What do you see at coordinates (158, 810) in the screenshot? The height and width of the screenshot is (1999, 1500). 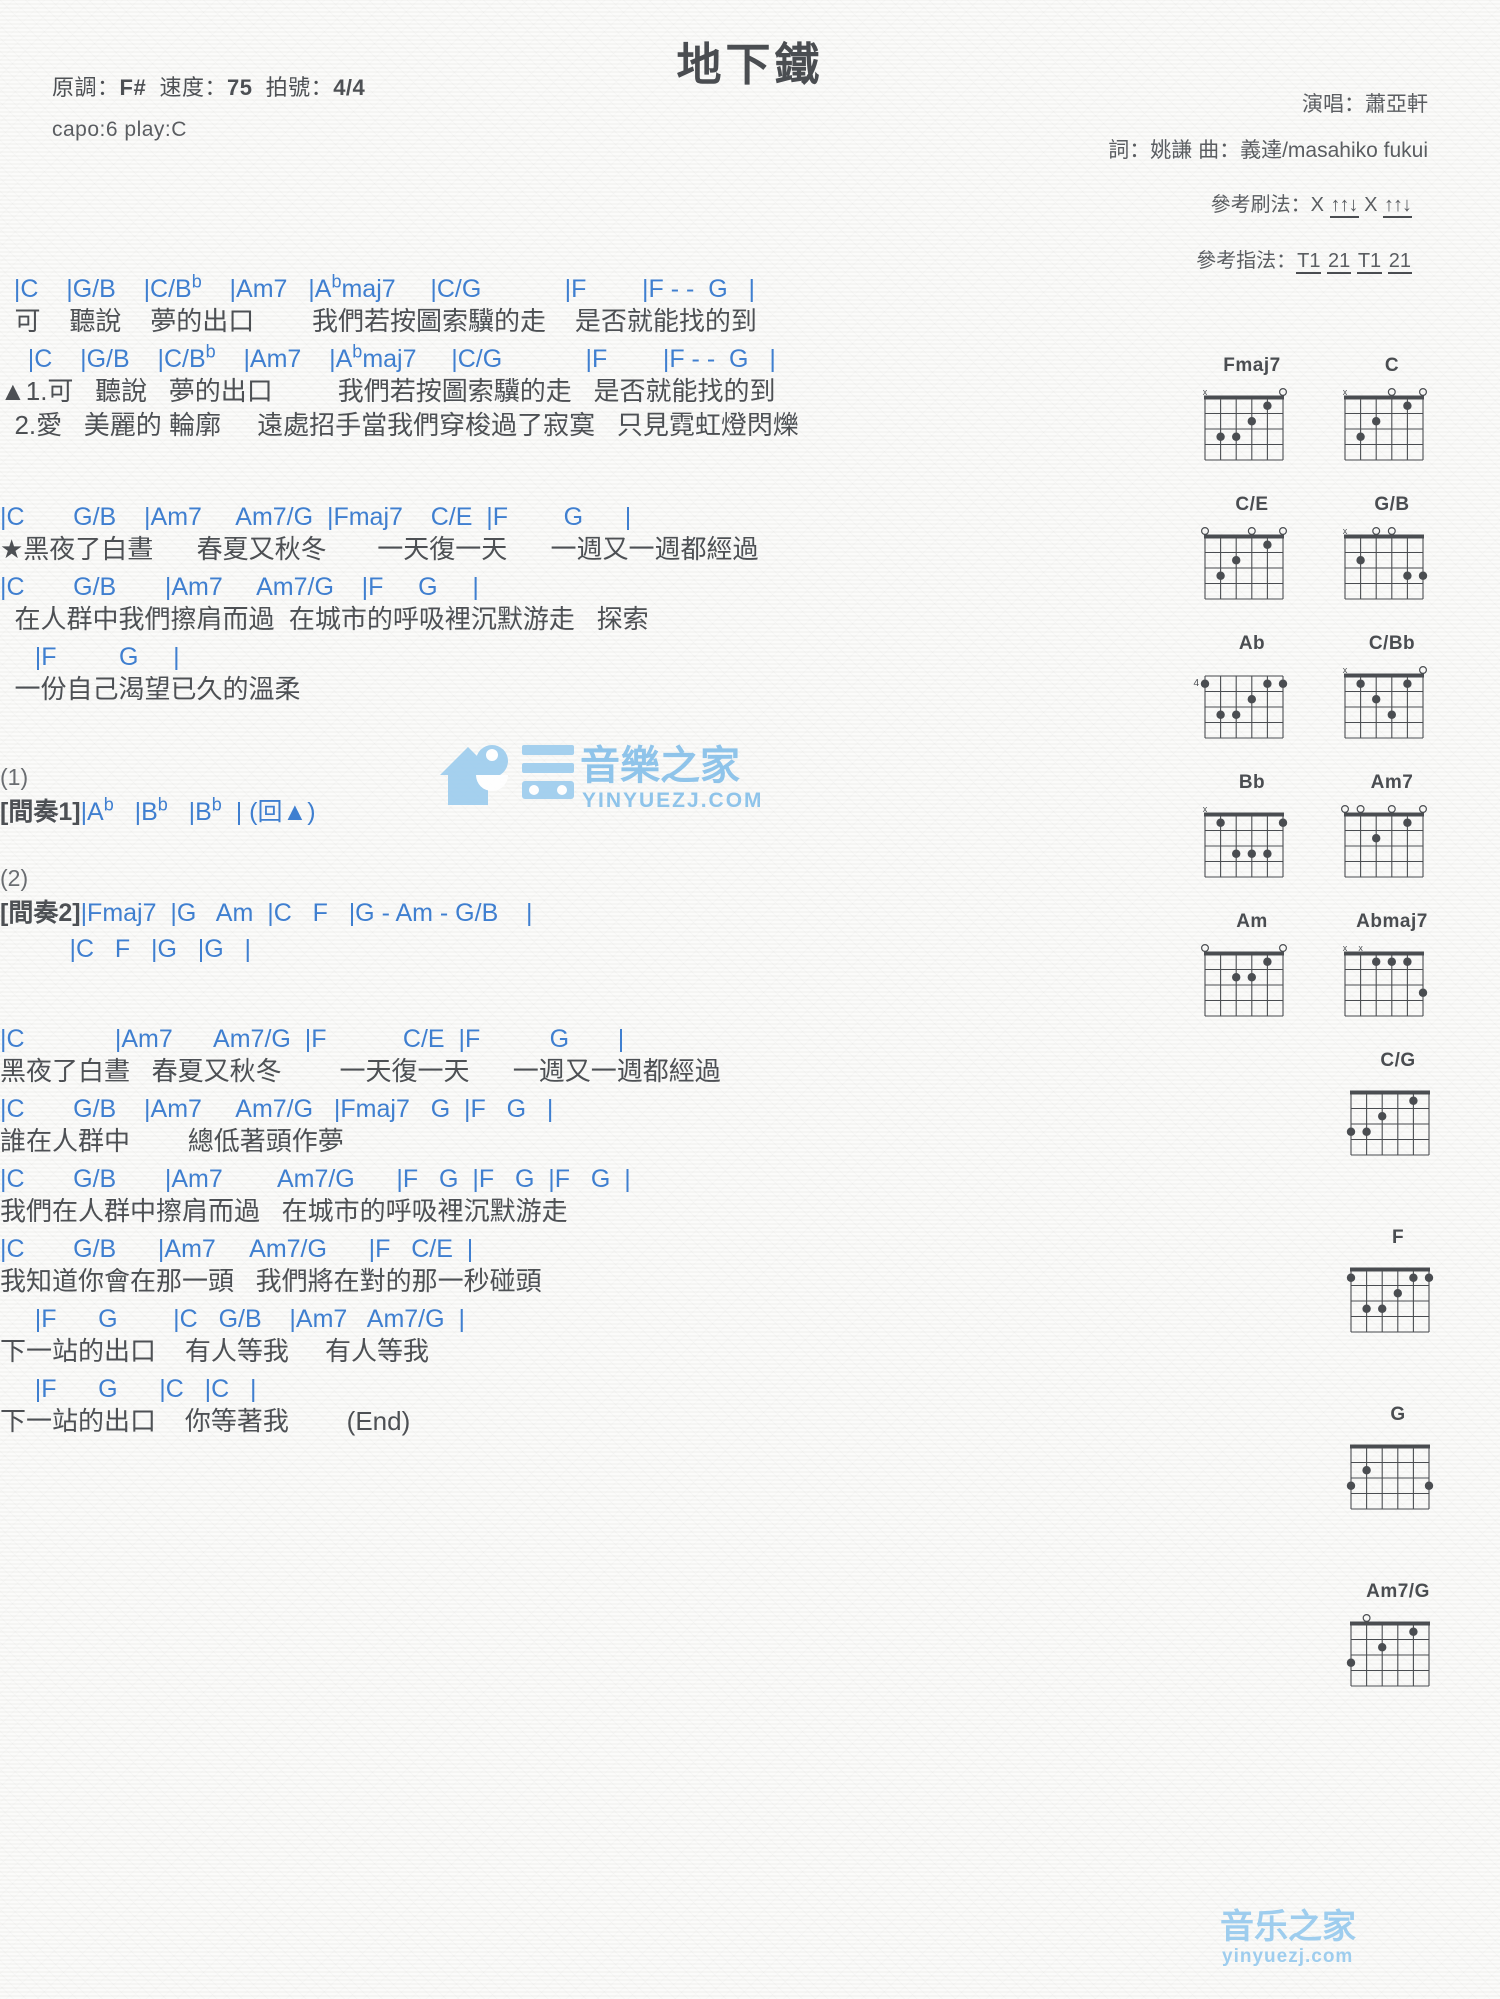 I see `interlude-1-line: [間奏1]|Ab |Bb |Bb | (回▲)` at bounding box center [158, 810].